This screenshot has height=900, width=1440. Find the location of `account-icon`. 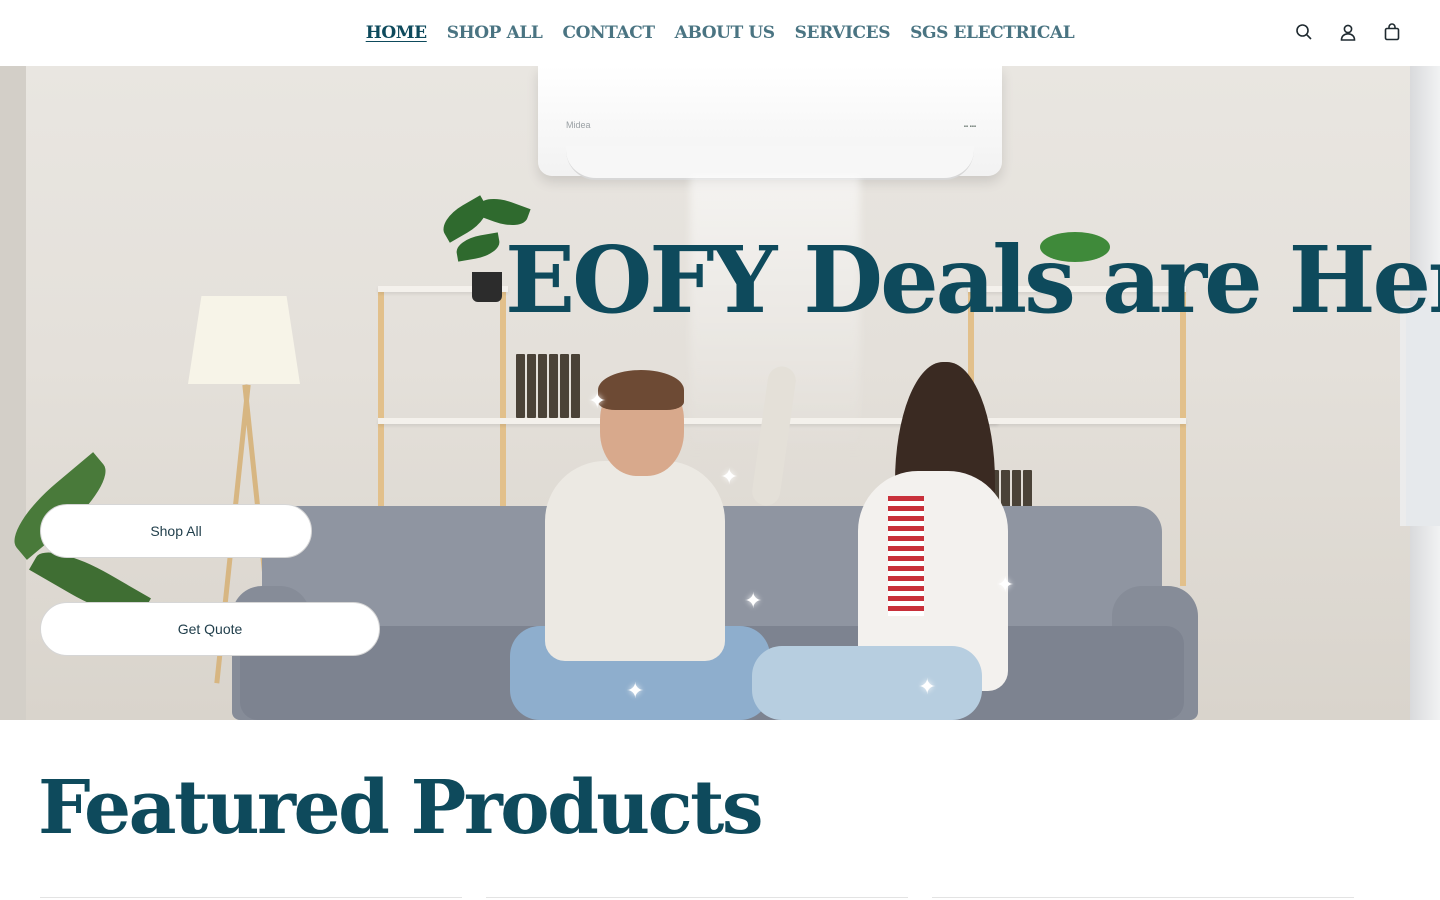

account-icon is located at coordinates (1348, 32).